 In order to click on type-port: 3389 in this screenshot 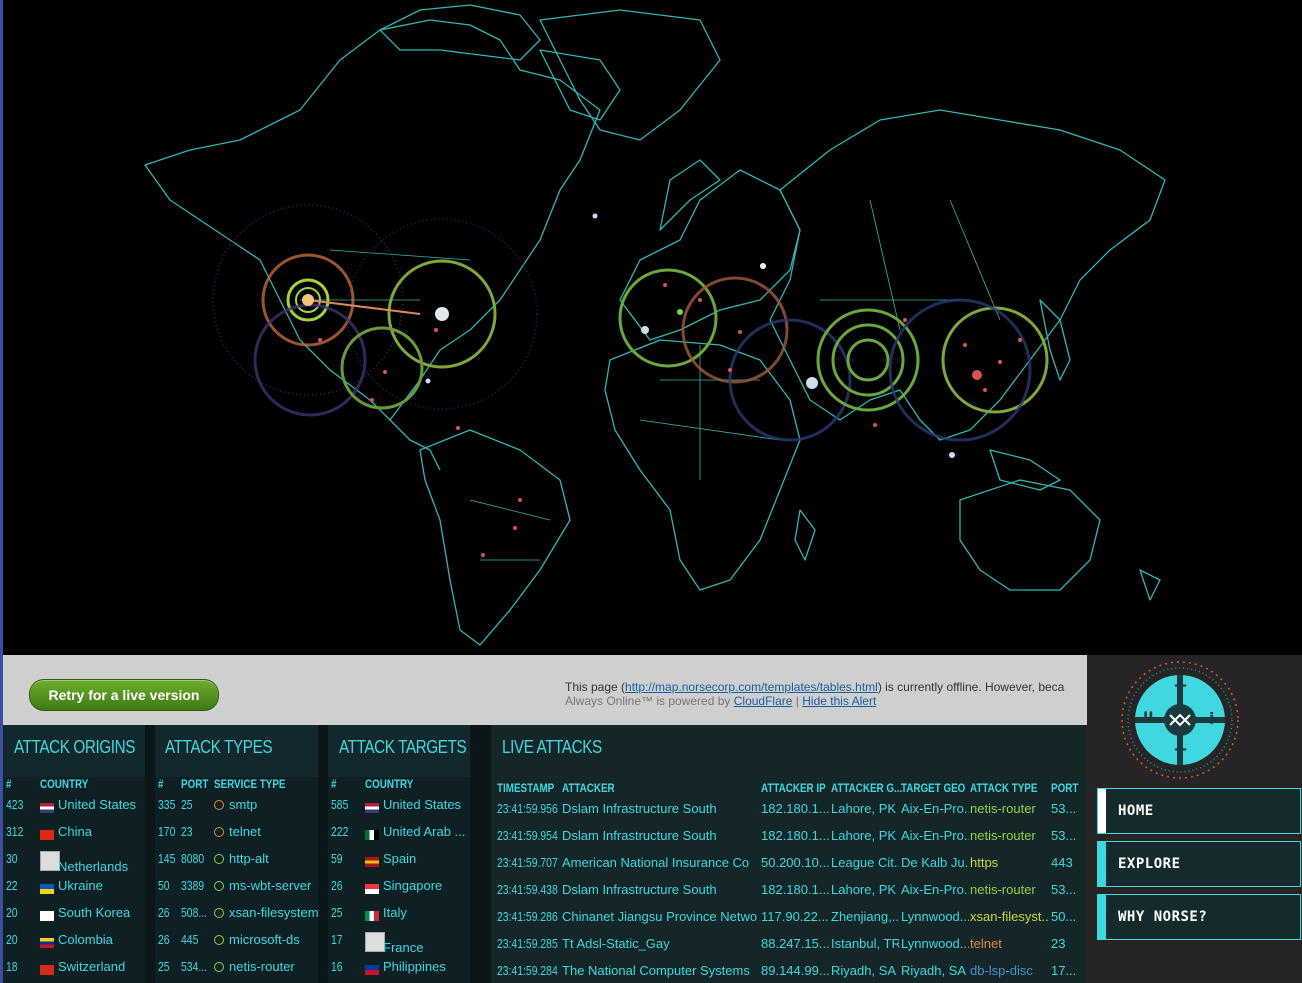, I will do `click(193, 885)`.